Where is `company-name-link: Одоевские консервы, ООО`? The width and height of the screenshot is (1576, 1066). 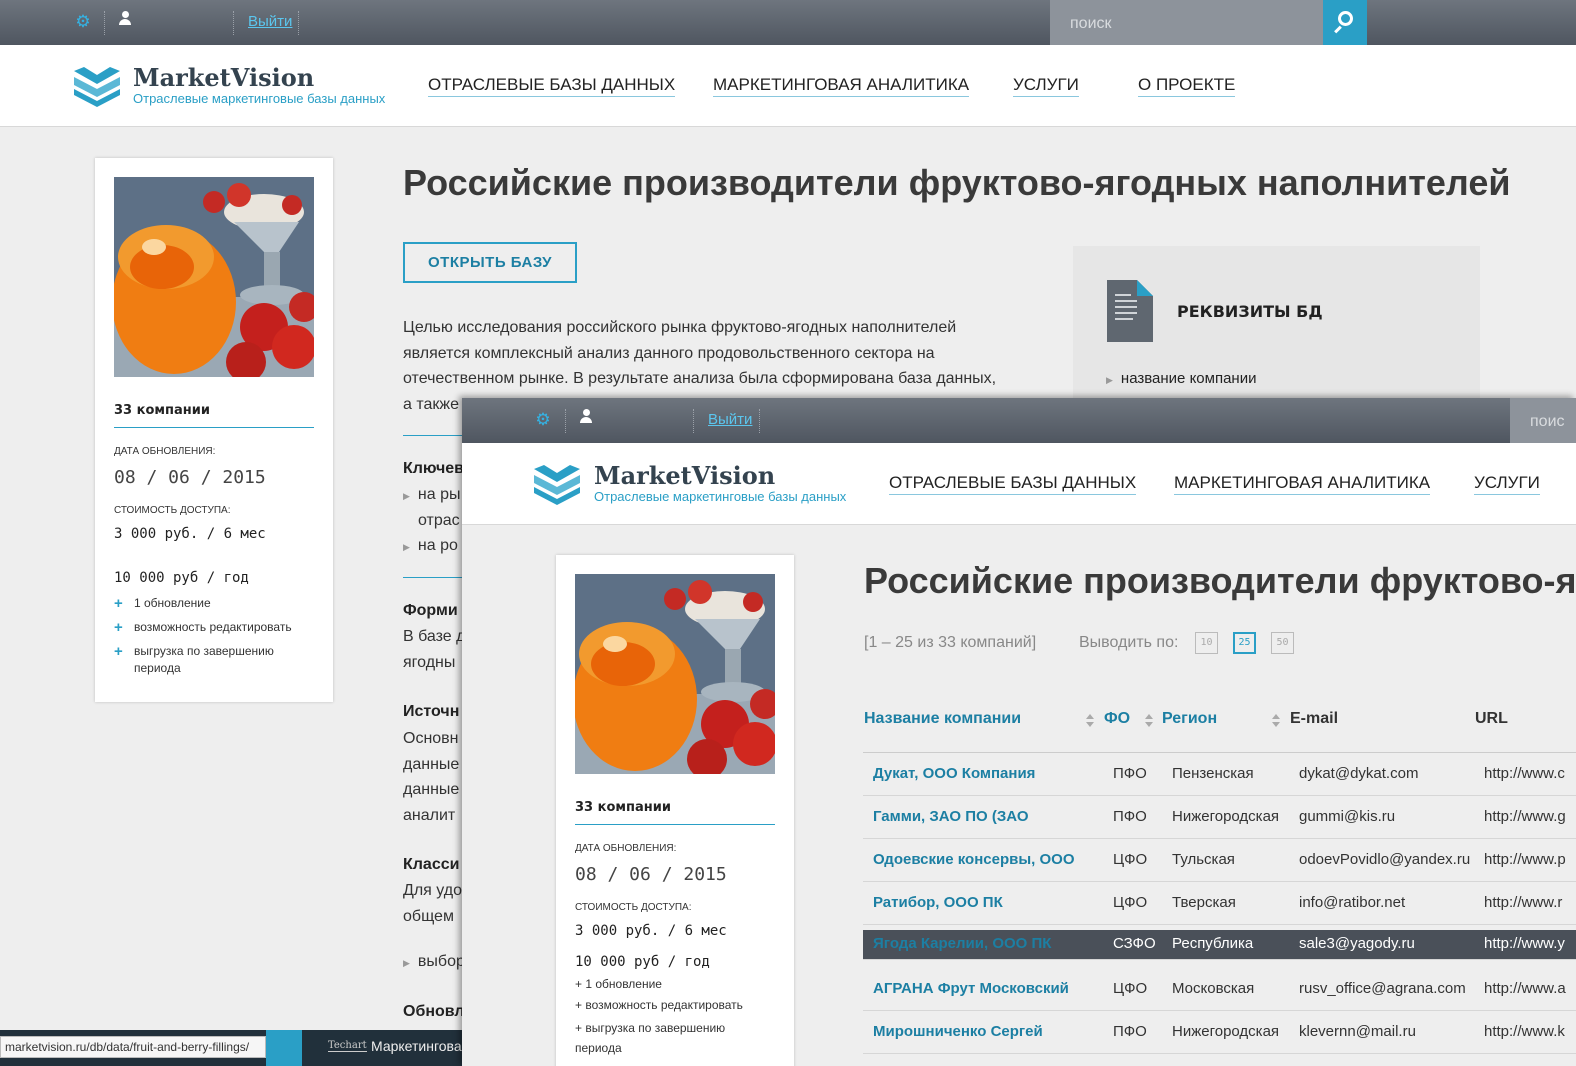 company-name-link: Одоевские консервы, ООО is located at coordinates (974, 859).